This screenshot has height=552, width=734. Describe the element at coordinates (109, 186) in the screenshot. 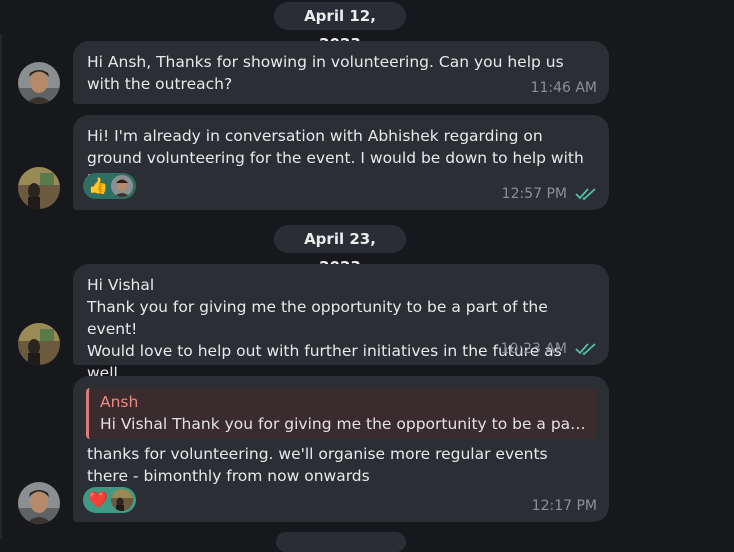

I see `reaction-chip: 👍` at that location.